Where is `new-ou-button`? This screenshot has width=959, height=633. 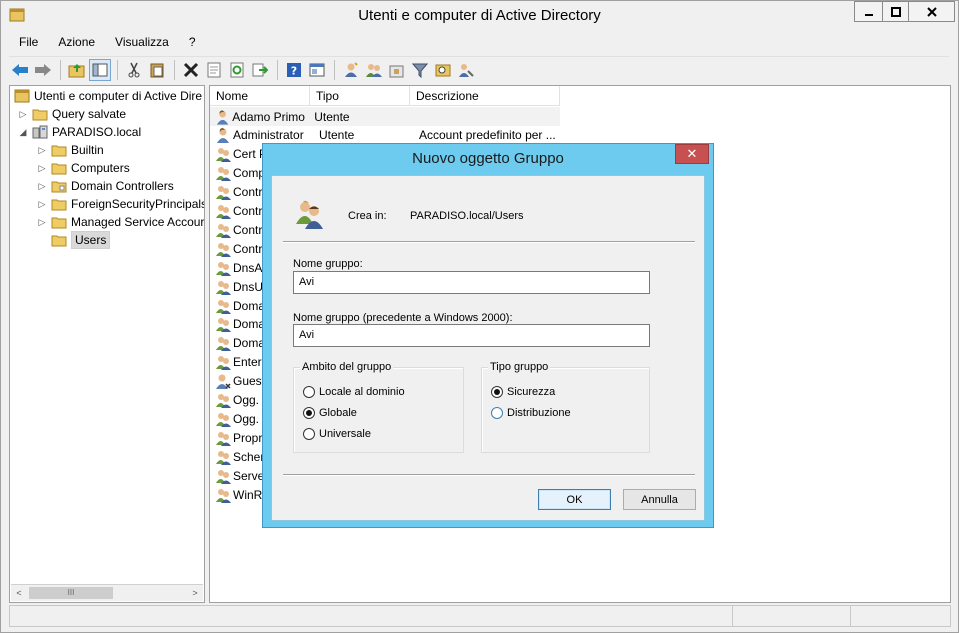 new-ou-button is located at coordinates (397, 70).